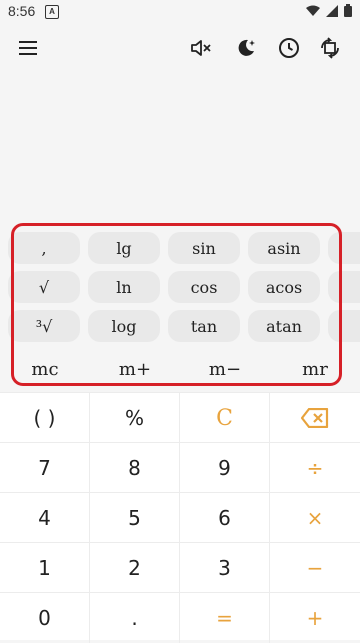  I want to click on digit-8-button: 8, so click(135, 468).